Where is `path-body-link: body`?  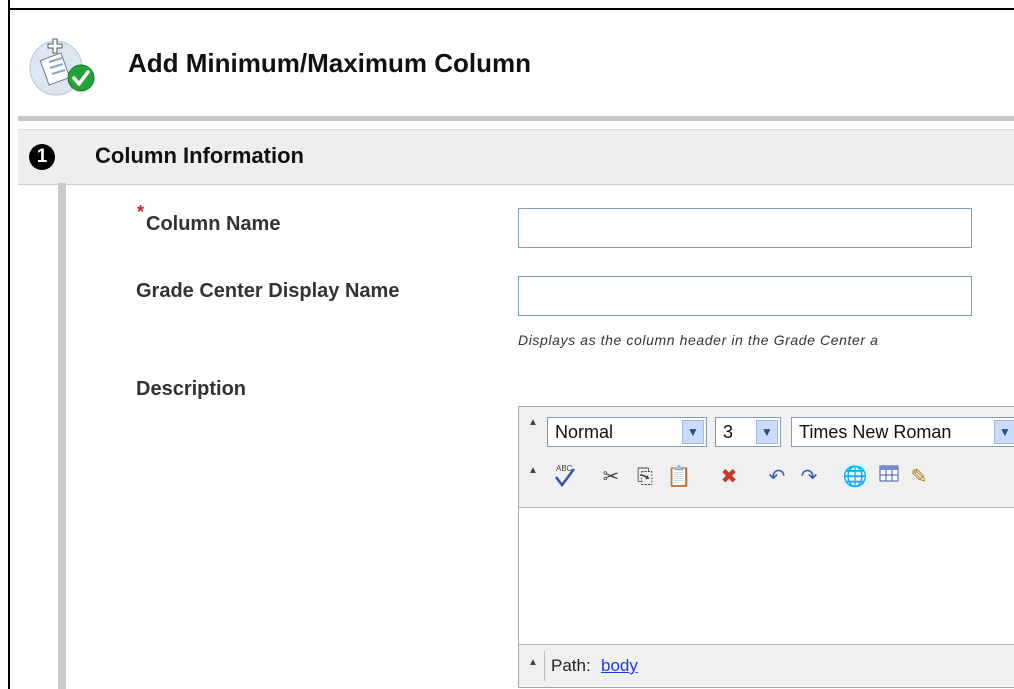 path-body-link: body is located at coordinates (619, 666).